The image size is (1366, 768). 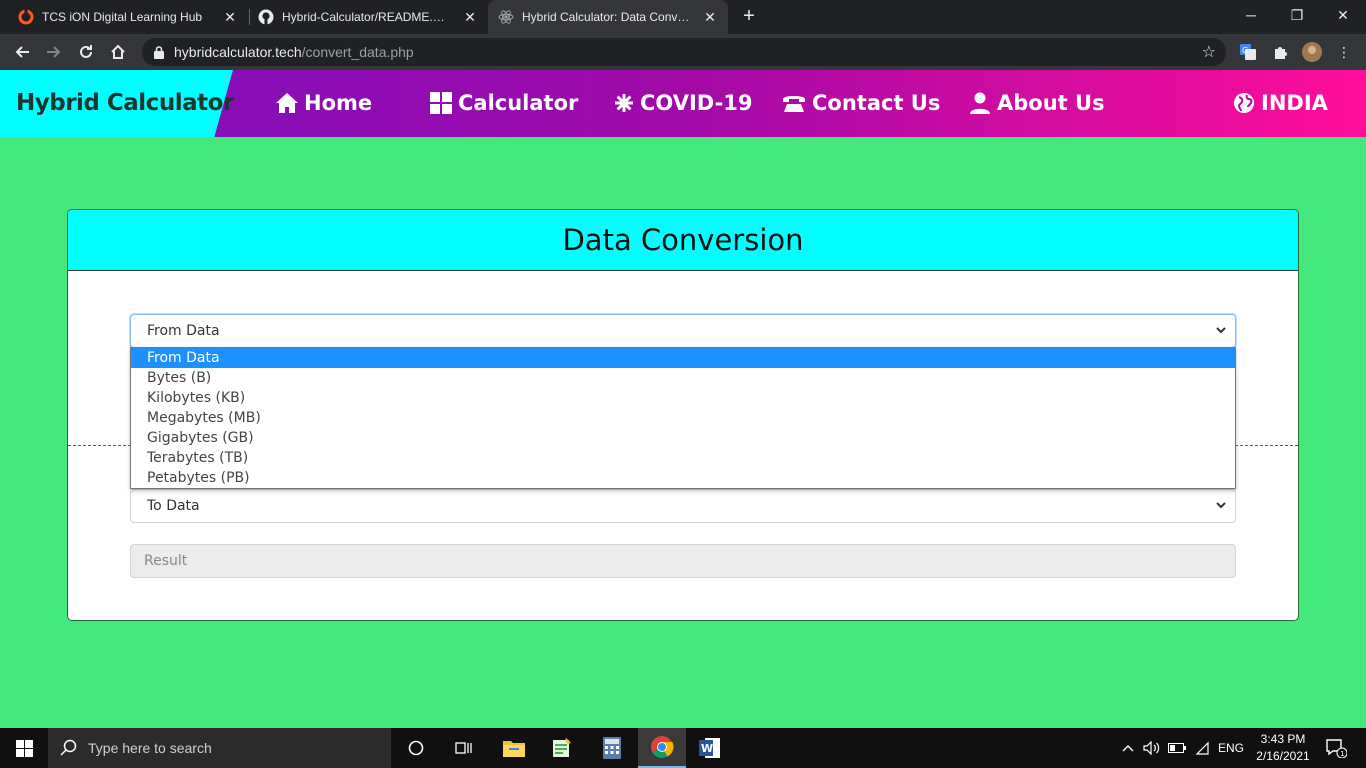 What do you see at coordinates (26, 17) in the screenshot?
I see `tcs-ion-icon` at bounding box center [26, 17].